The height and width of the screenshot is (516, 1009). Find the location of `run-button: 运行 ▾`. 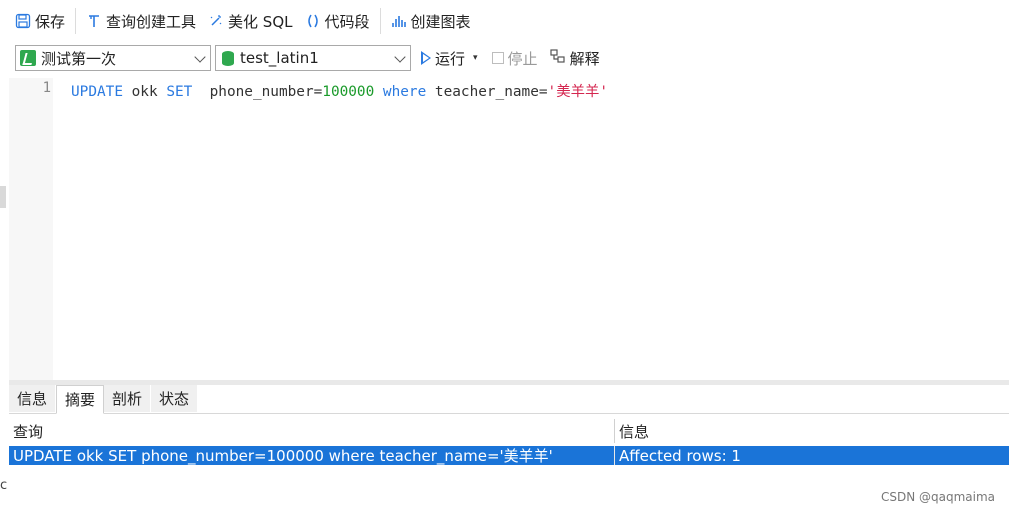

run-button: 运行 ▾ is located at coordinates (449, 58).